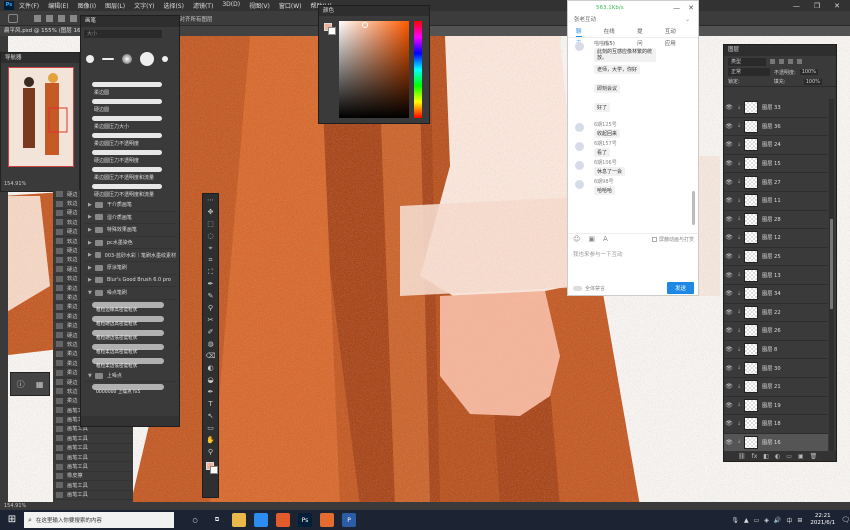 The width and height of the screenshot is (850, 530). What do you see at coordinates (210, 200) in the screenshot?
I see `tool-icon-0: ⋯` at bounding box center [210, 200].